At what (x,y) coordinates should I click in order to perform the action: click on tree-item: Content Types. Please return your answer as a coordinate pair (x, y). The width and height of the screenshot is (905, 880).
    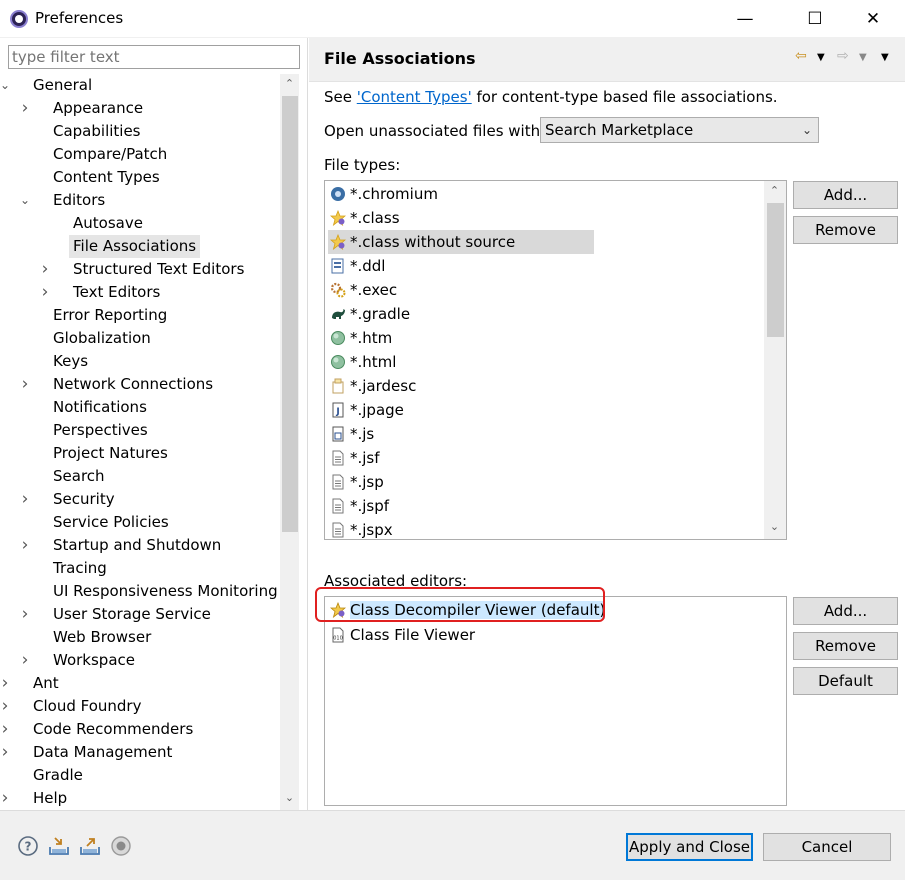
    Looking at the image, I should click on (140, 177).